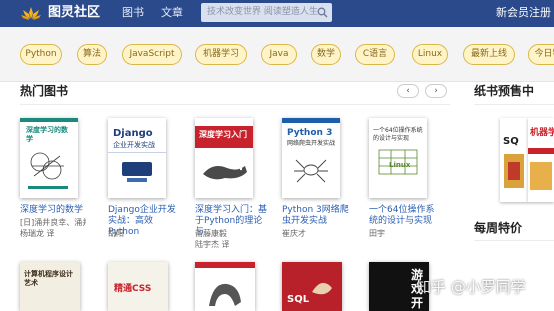  I want to click on book-author-4: 崔庆才, so click(294, 233).